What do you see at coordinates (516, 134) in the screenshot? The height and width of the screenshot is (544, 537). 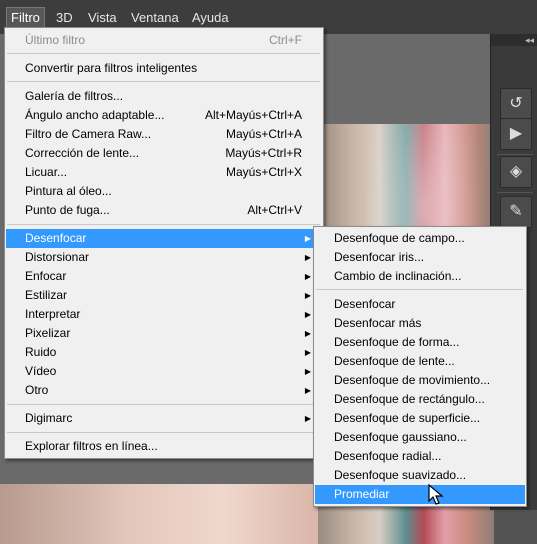 I see `play-action-icon: ▶` at bounding box center [516, 134].